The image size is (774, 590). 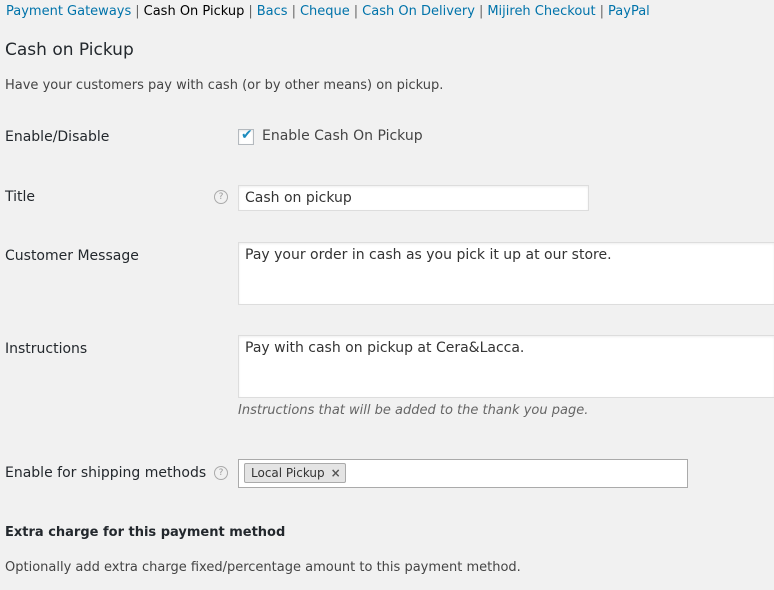 I want to click on title-help-icon: ?, so click(x=221, y=197).